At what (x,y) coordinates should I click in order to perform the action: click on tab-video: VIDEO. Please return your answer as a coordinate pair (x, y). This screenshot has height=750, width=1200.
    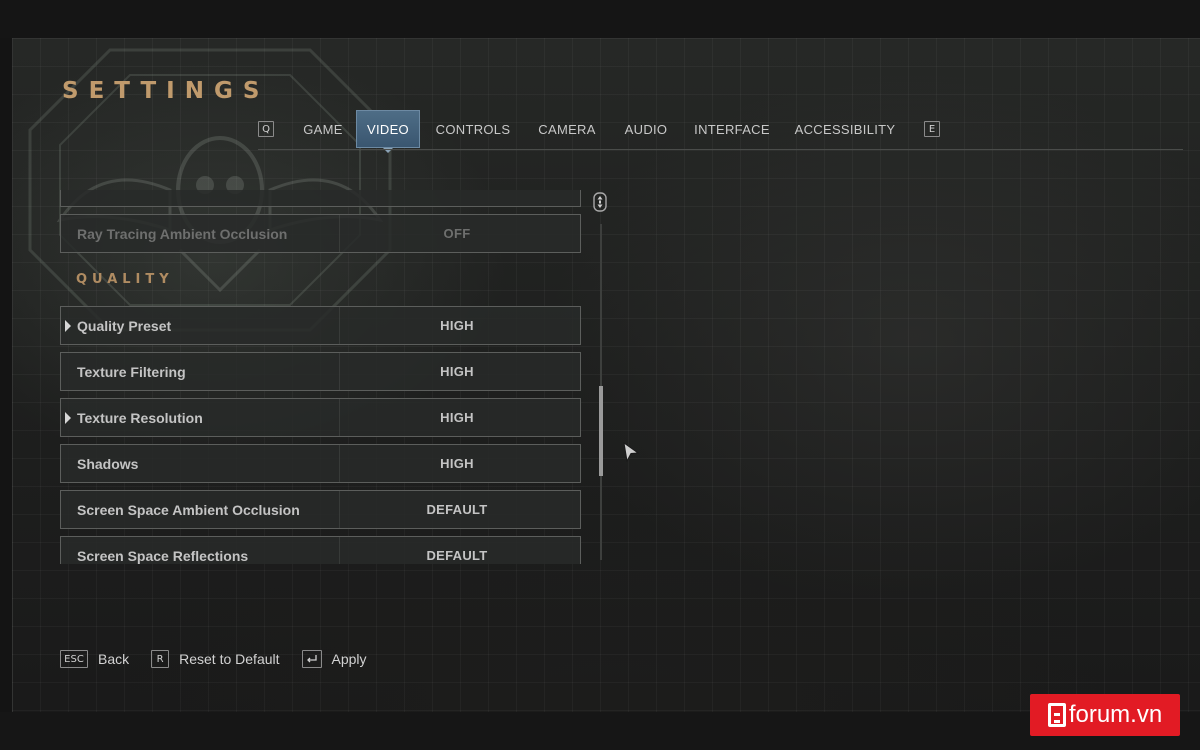
    Looking at the image, I should click on (388, 131).